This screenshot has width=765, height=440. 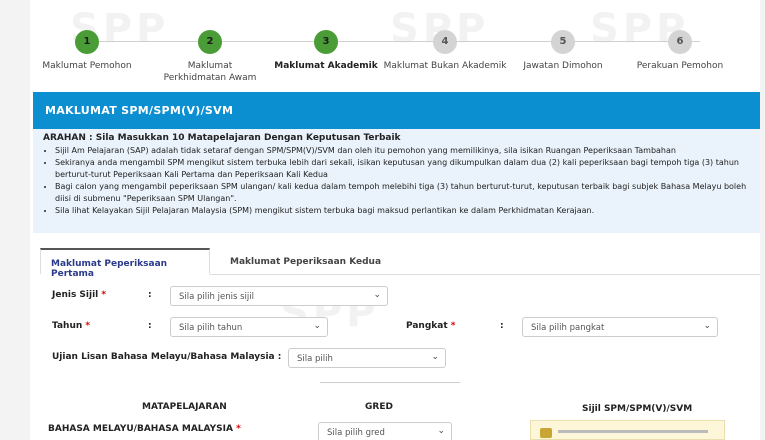 I want to click on tab-second-exam: Maklumat Peperiksaan Kedua, so click(x=305, y=261).